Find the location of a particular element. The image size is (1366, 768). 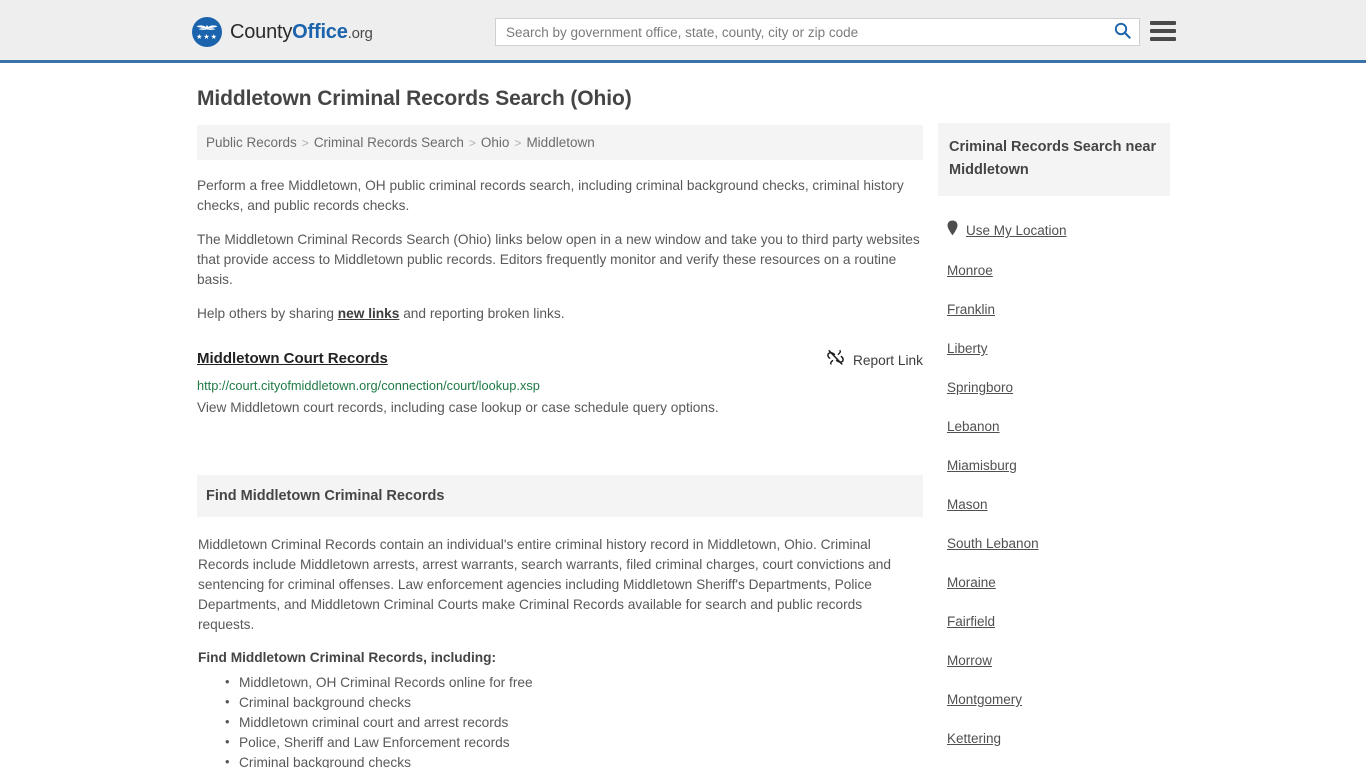

countyoffice-eagle-icon: ★★★ is located at coordinates (207, 32).